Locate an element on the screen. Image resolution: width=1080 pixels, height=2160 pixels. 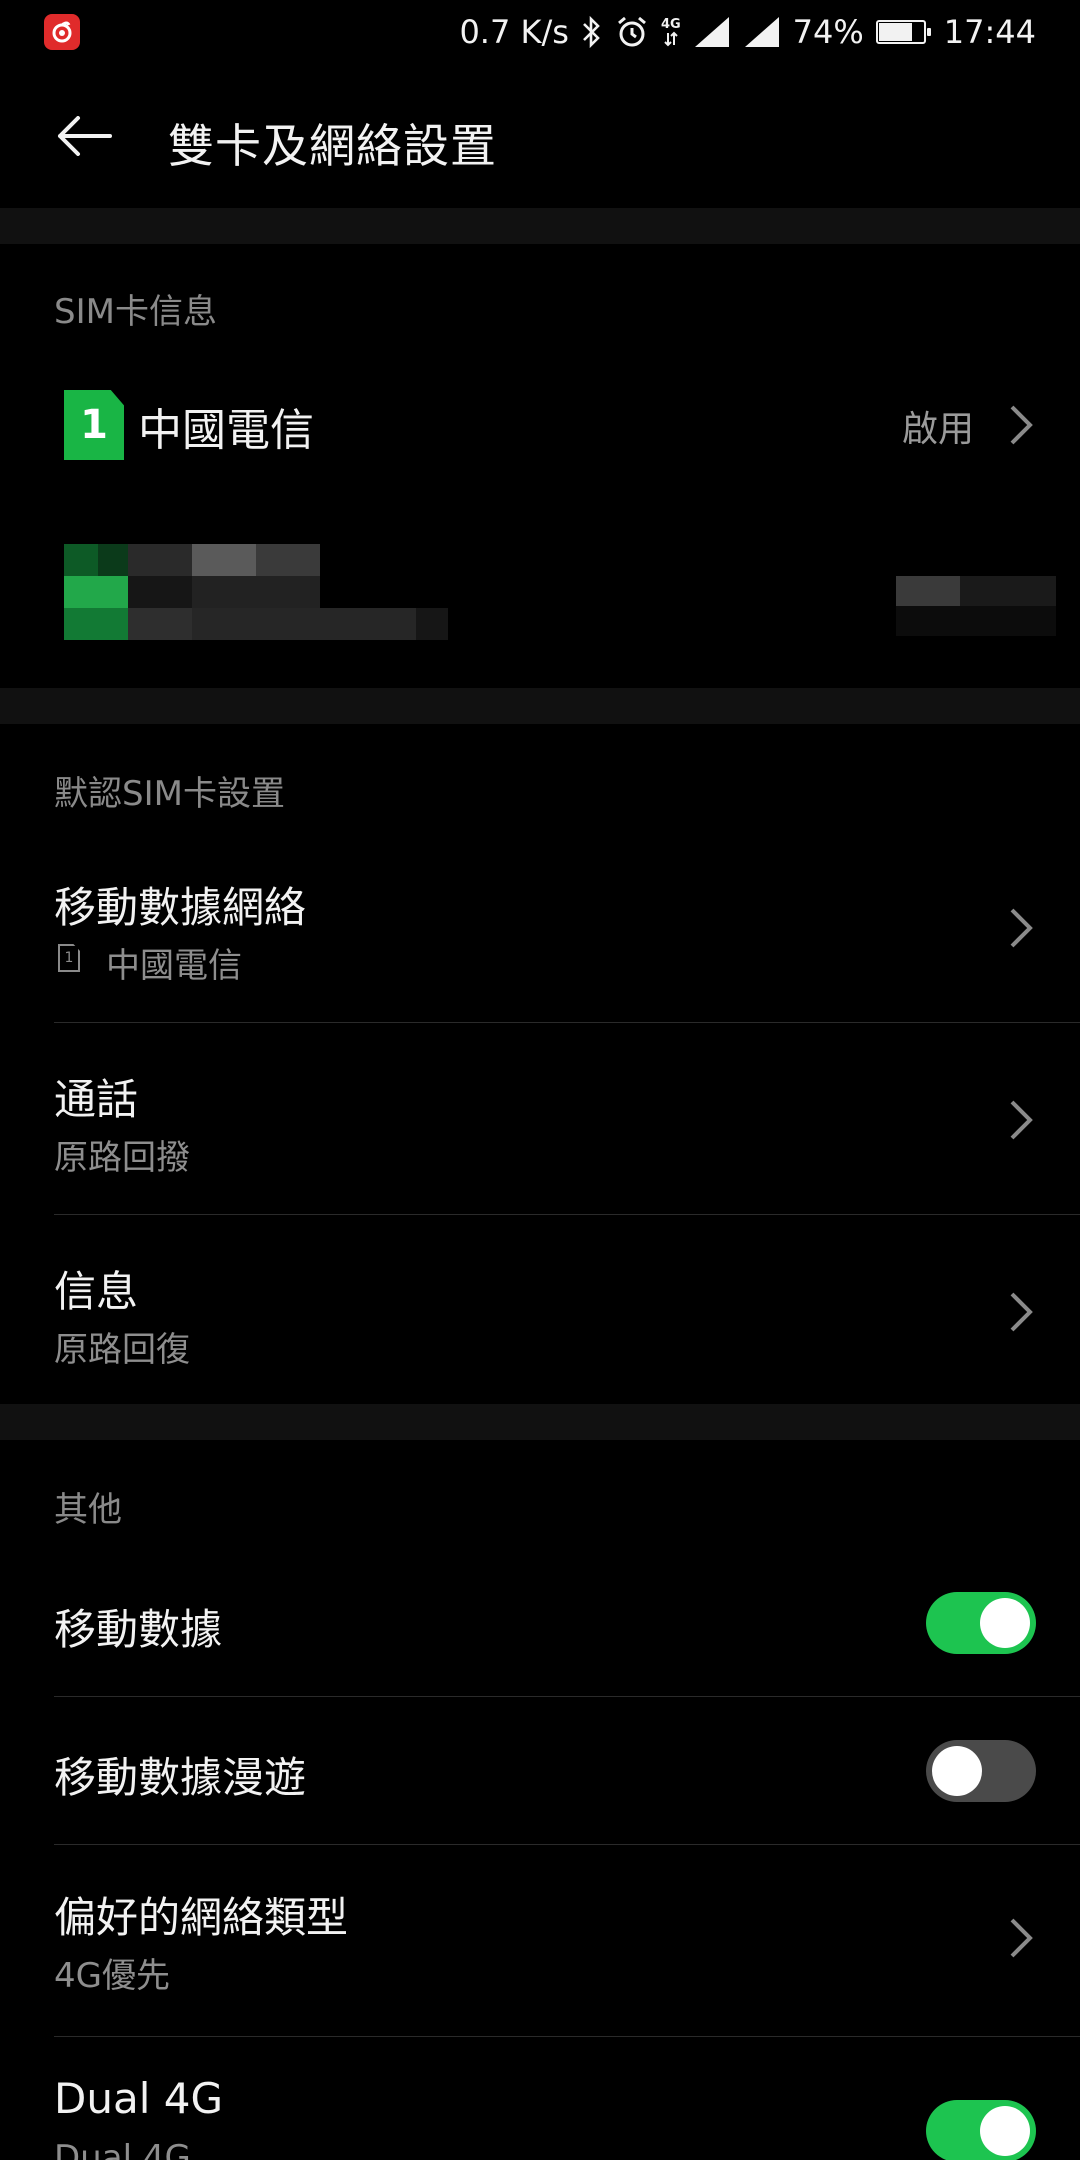
sim-slot-badge: 1 is located at coordinates (94, 425).